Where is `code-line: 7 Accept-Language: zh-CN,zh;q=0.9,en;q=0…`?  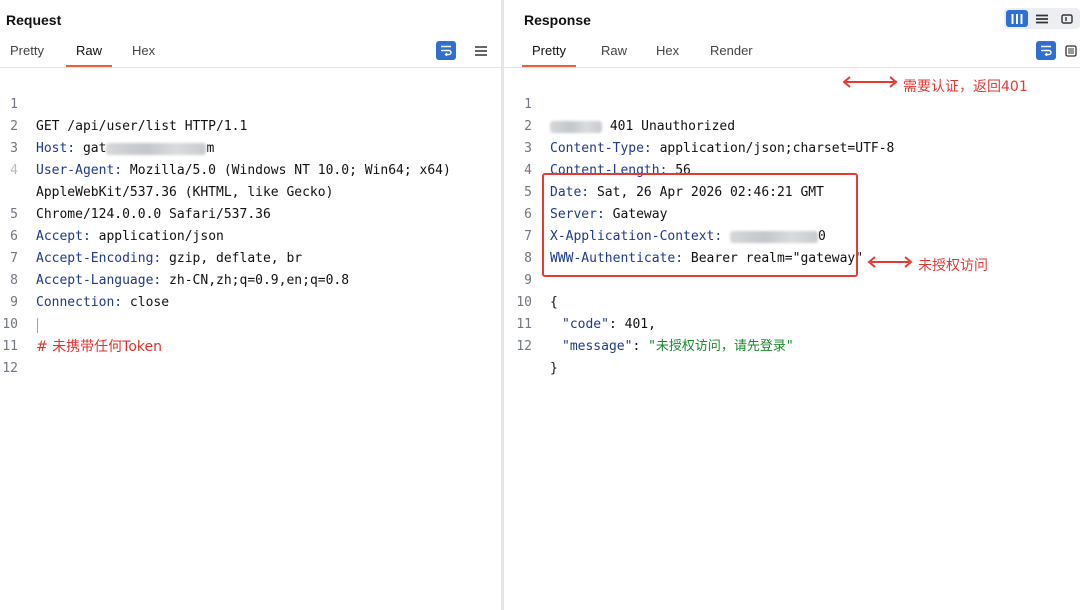
code-line: 7 Accept-Language: zh-CN,zh;q=0.9,en;q=0… is located at coordinates (250, 257).